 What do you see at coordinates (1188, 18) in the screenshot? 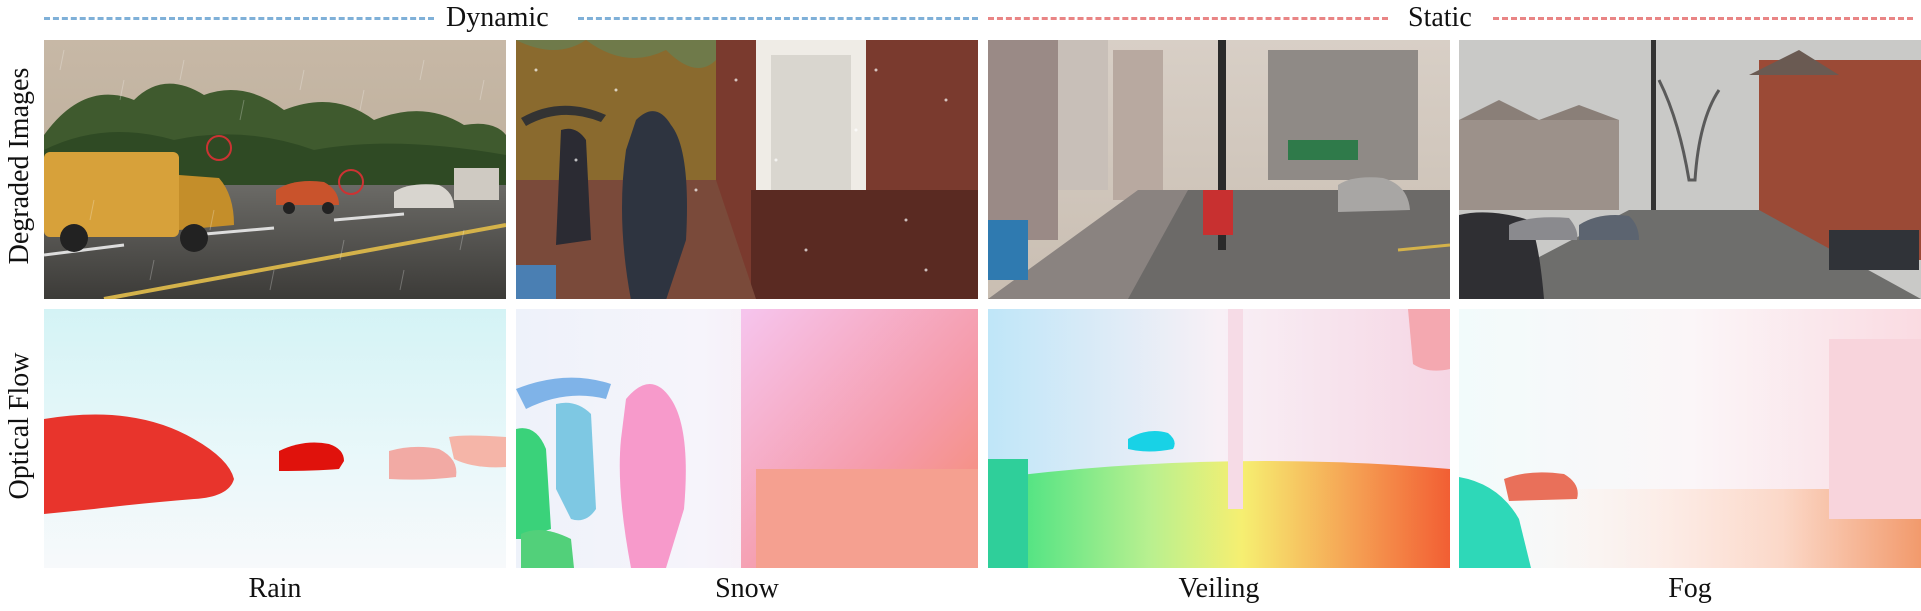
I see `static-dashed-line-left` at bounding box center [1188, 18].